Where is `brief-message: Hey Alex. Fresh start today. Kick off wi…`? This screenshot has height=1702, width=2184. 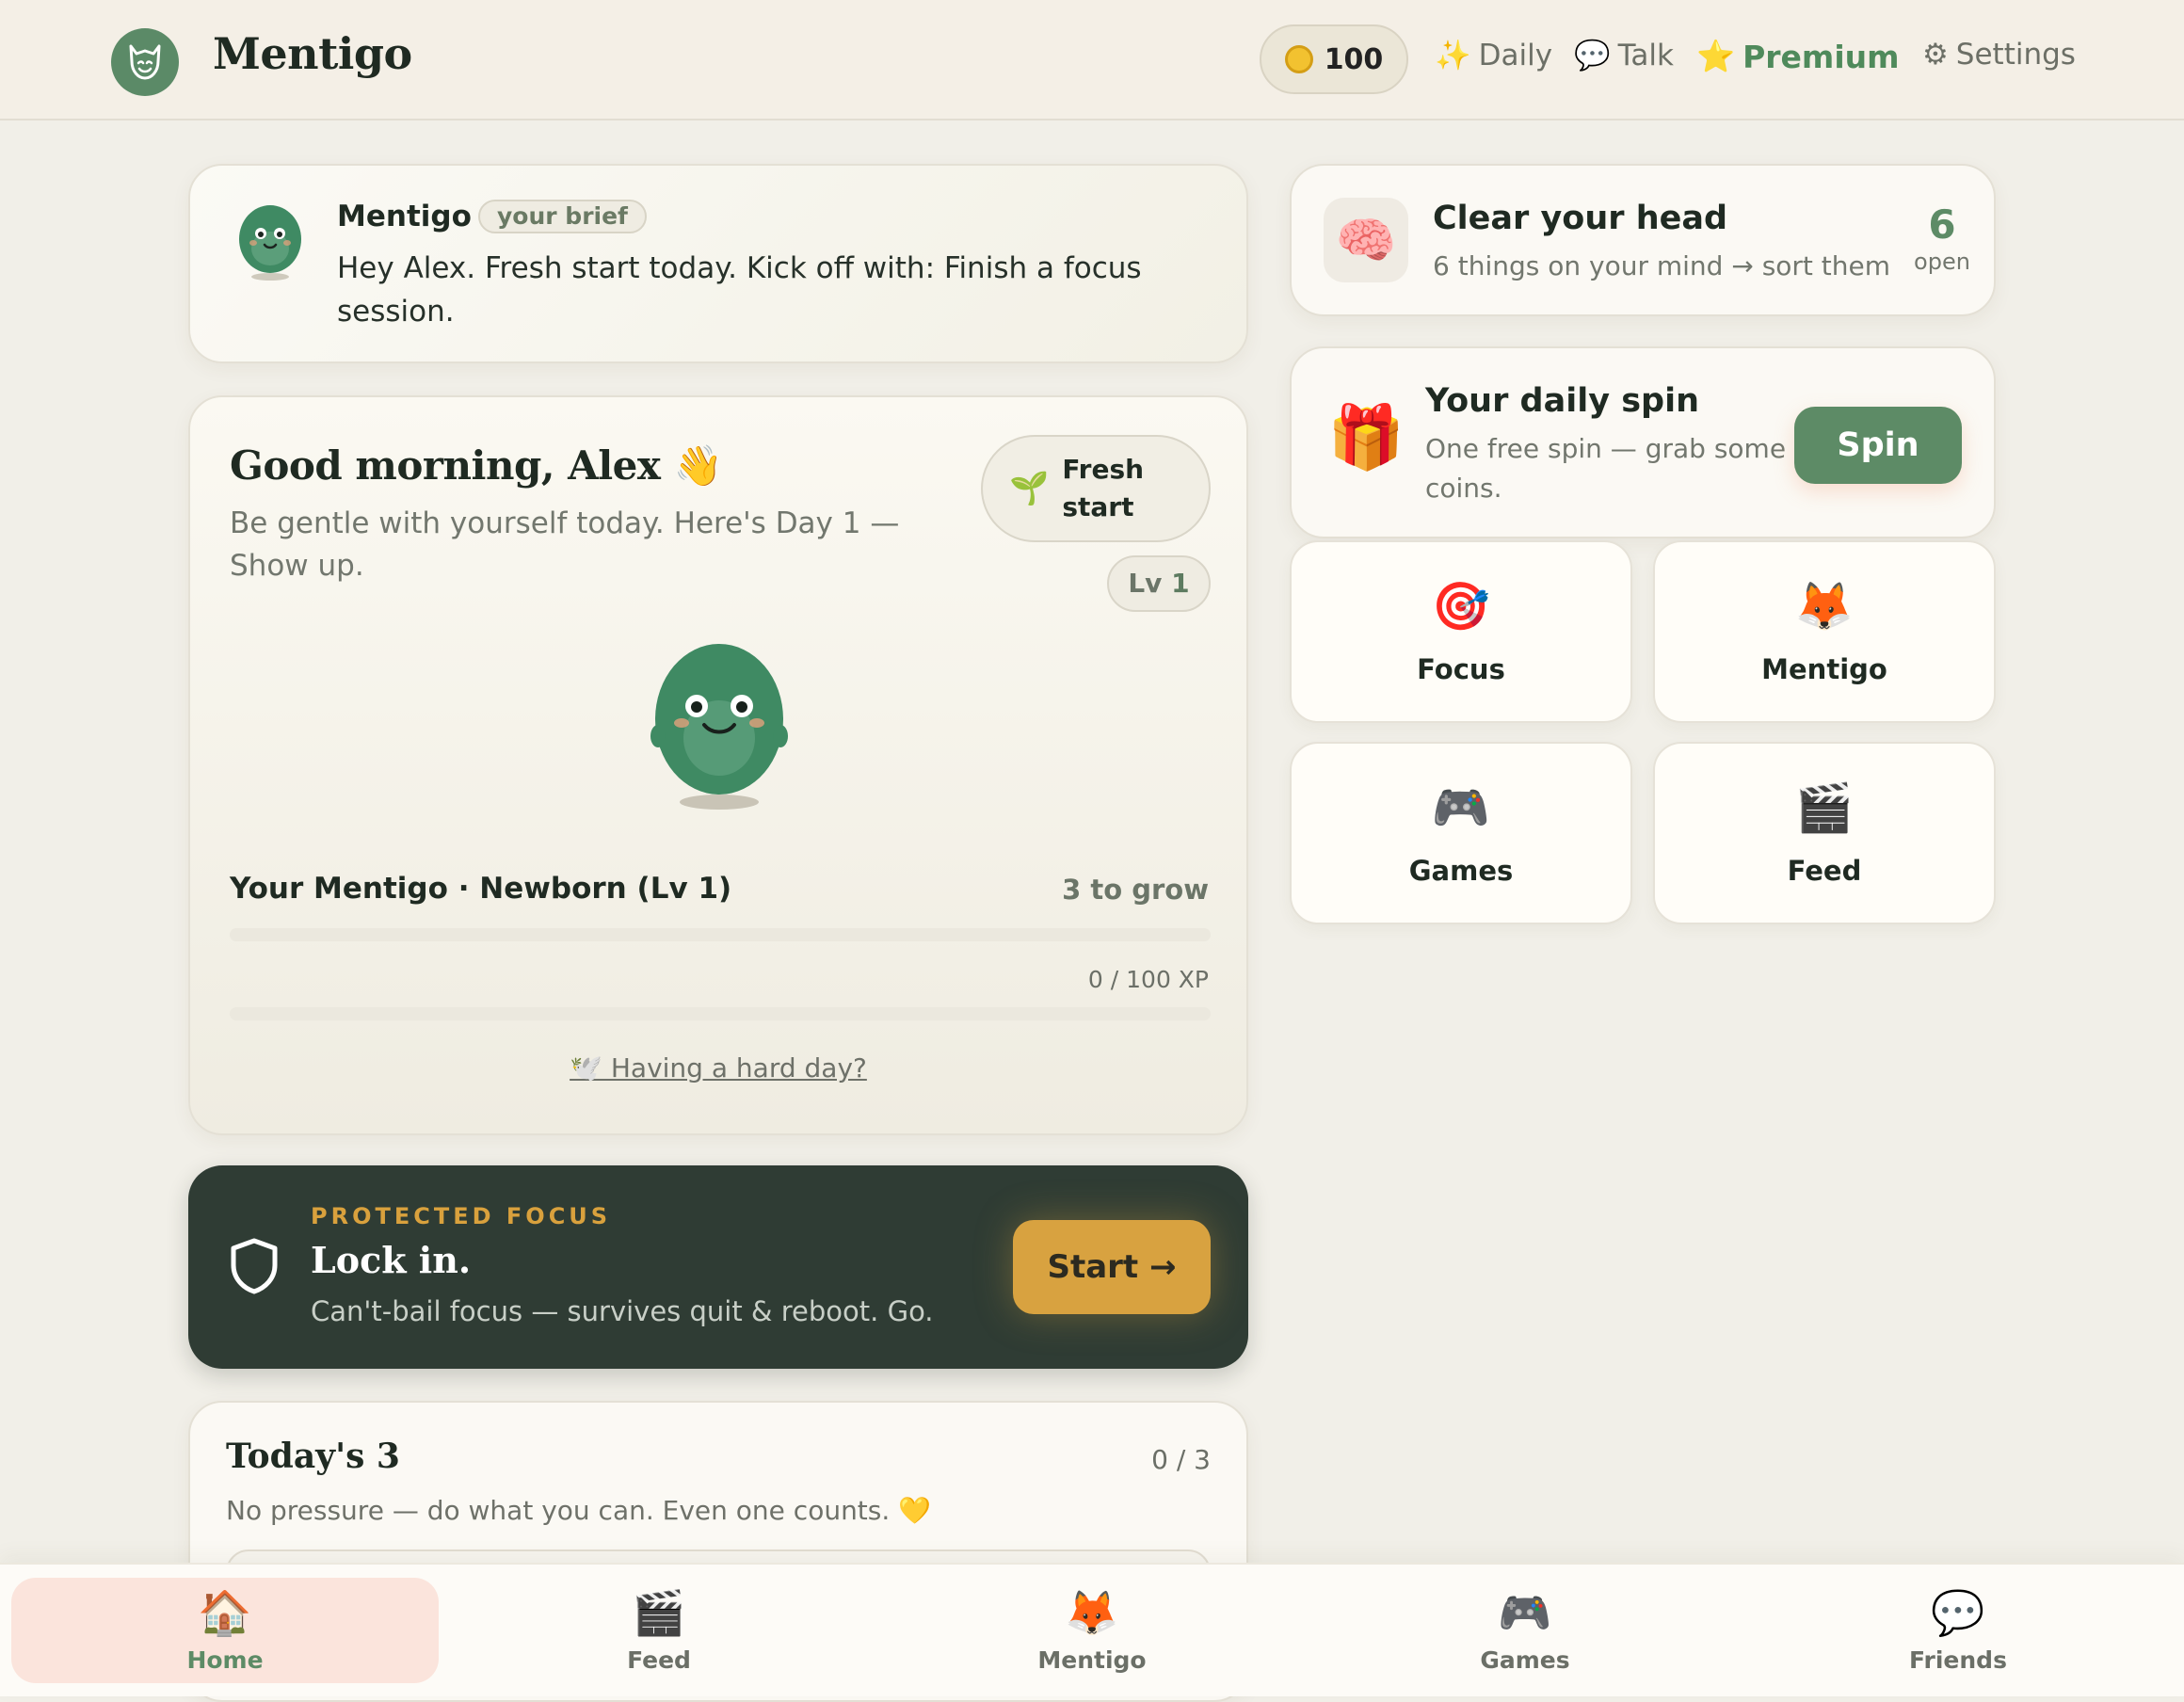 brief-message: Hey Alex. Fresh start today. Kick off wi… is located at coordinates (739, 290).